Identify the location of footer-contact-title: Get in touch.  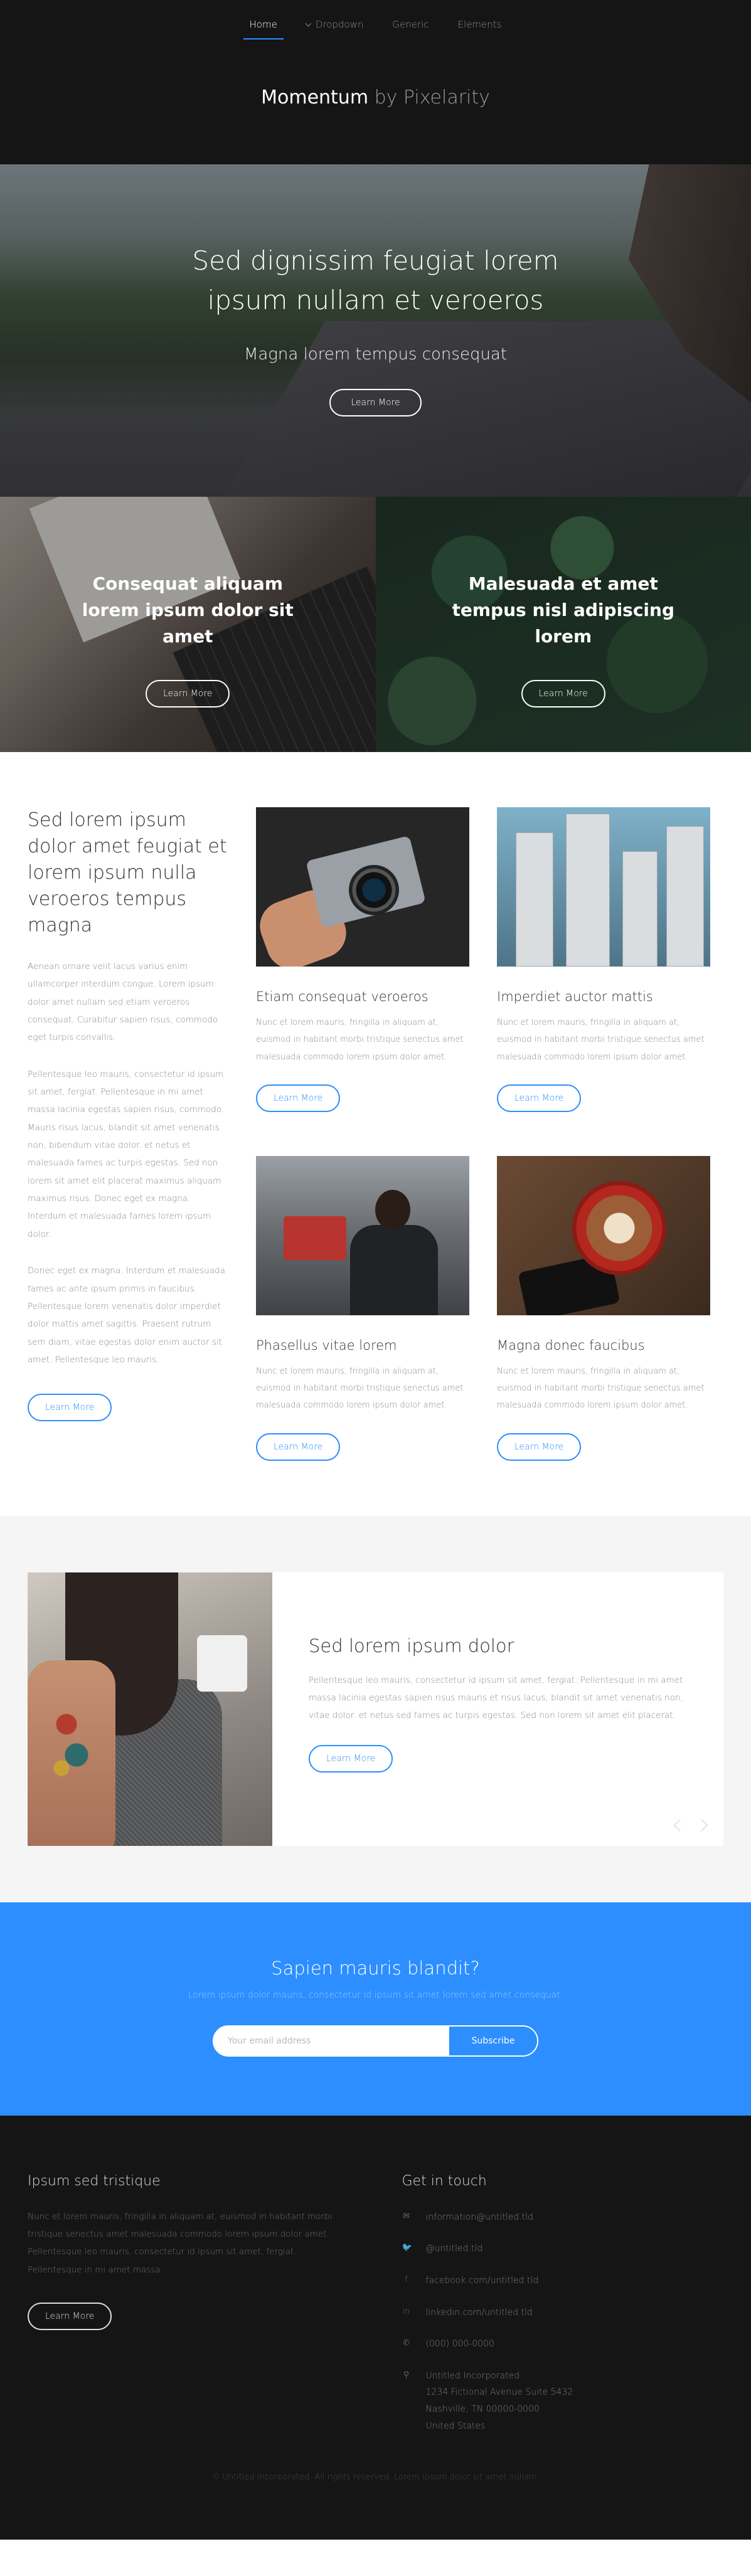
(445, 2181).